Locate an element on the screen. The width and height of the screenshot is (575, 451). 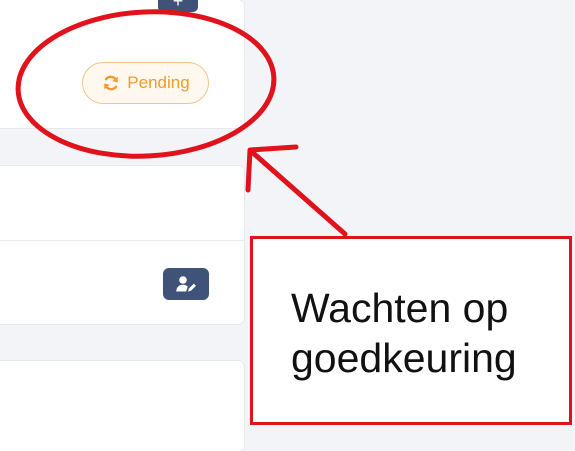
annotation-text-line2: goedkeuring is located at coordinates (404, 357).